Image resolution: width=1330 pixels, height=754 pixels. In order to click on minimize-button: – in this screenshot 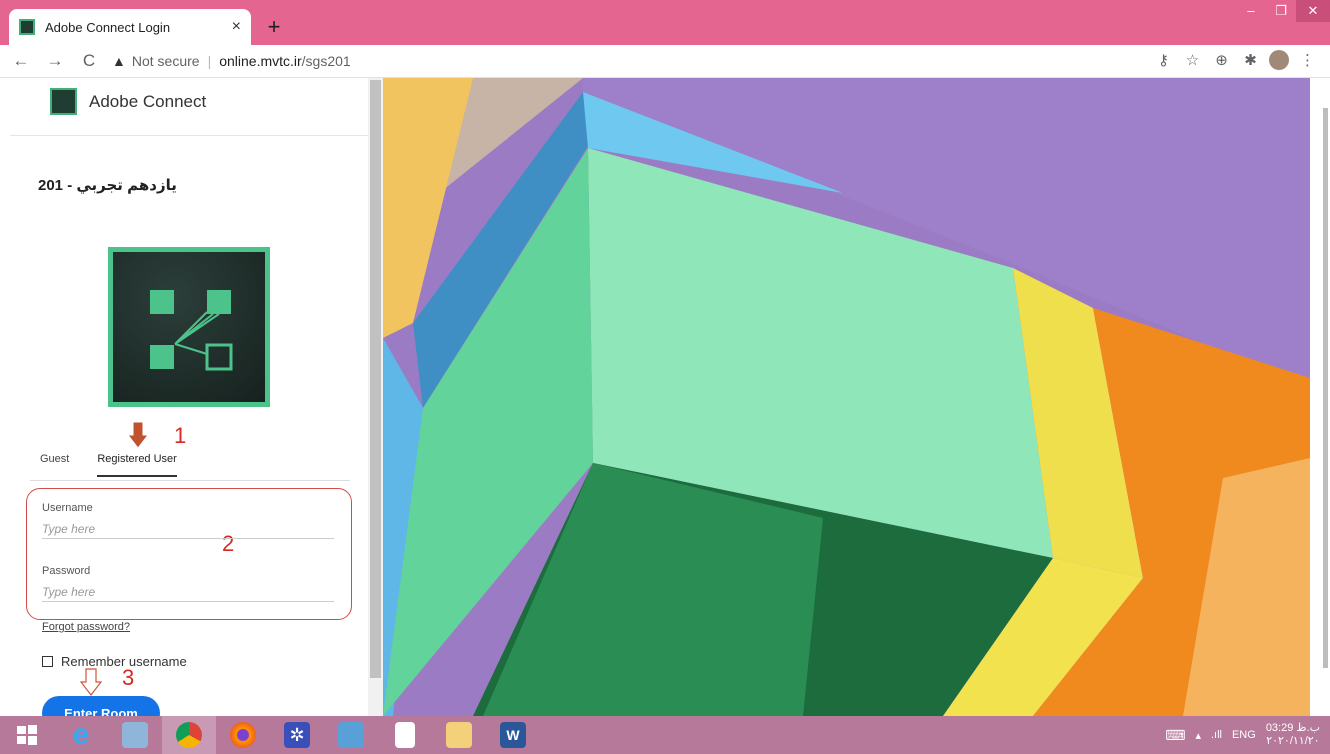, I will do `click(1251, 11)`.